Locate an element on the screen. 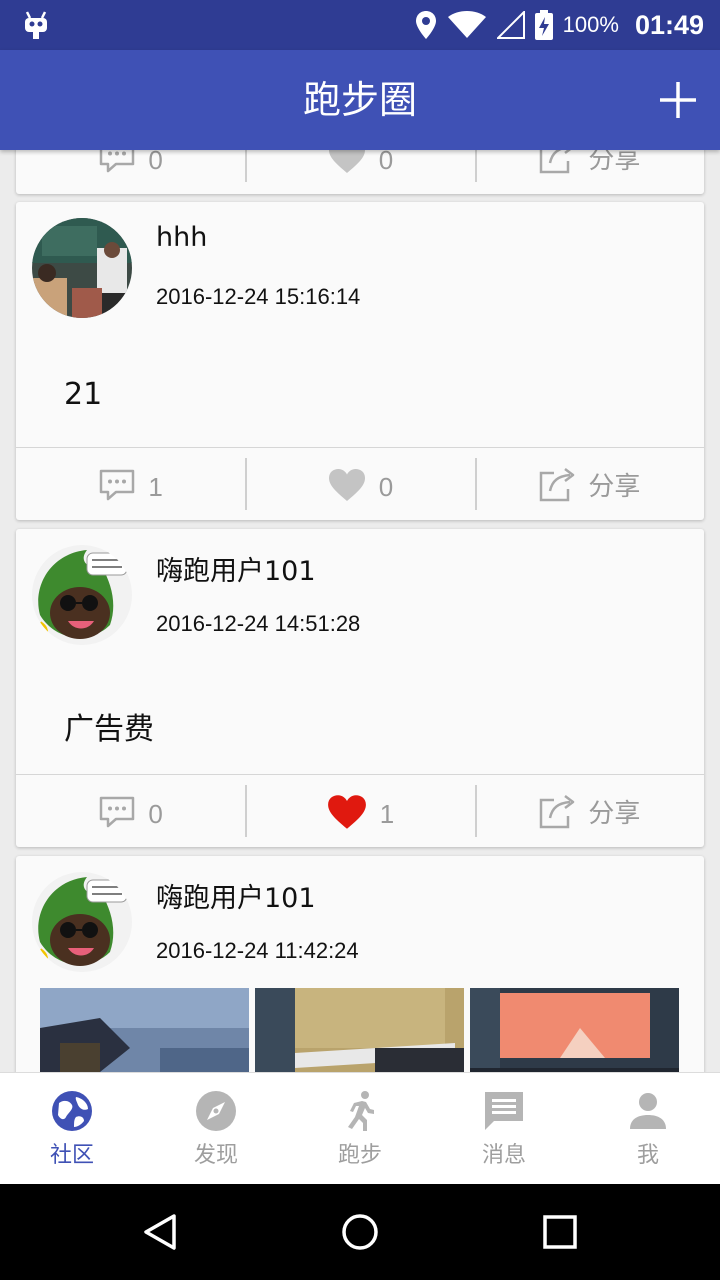 The image size is (720, 1280). comment-count: 1 is located at coordinates (155, 487).